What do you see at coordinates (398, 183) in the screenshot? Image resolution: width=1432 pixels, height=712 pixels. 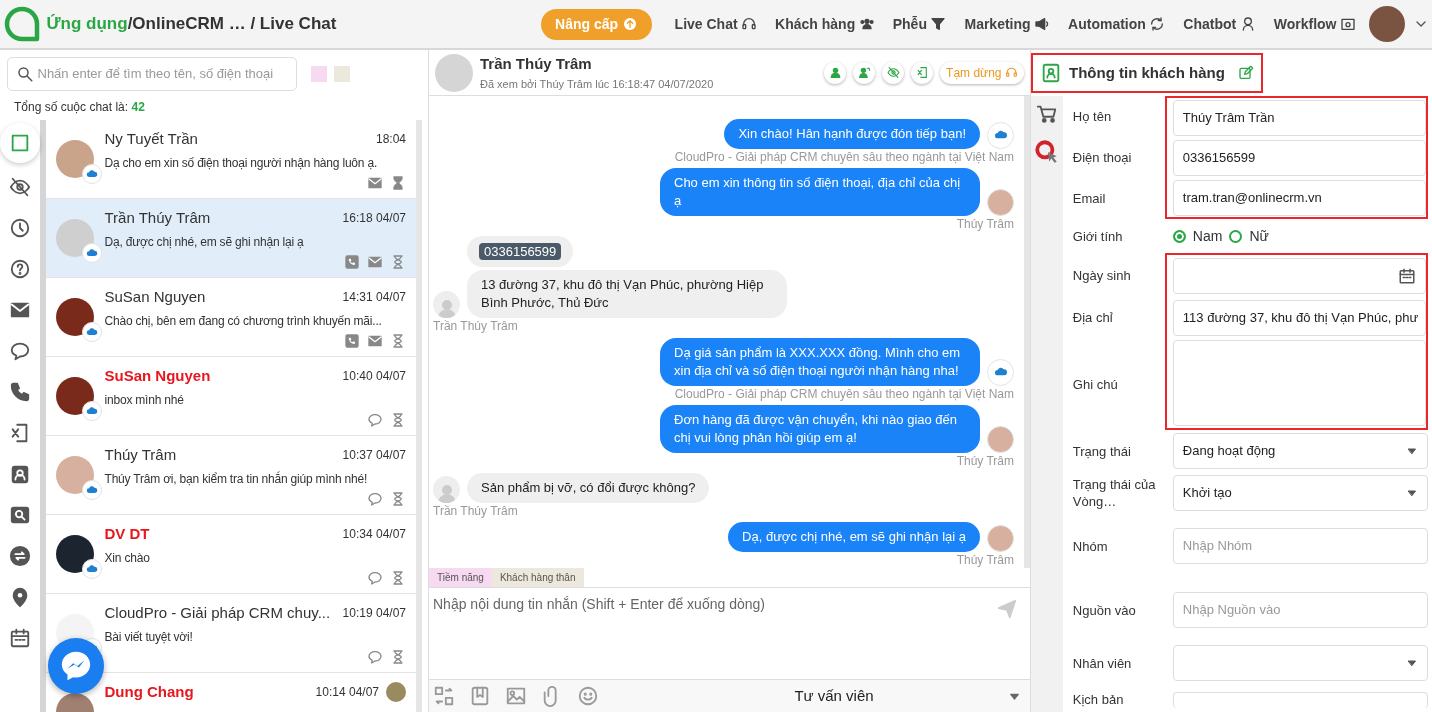 I see `hourglass-icon` at bounding box center [398, 183].